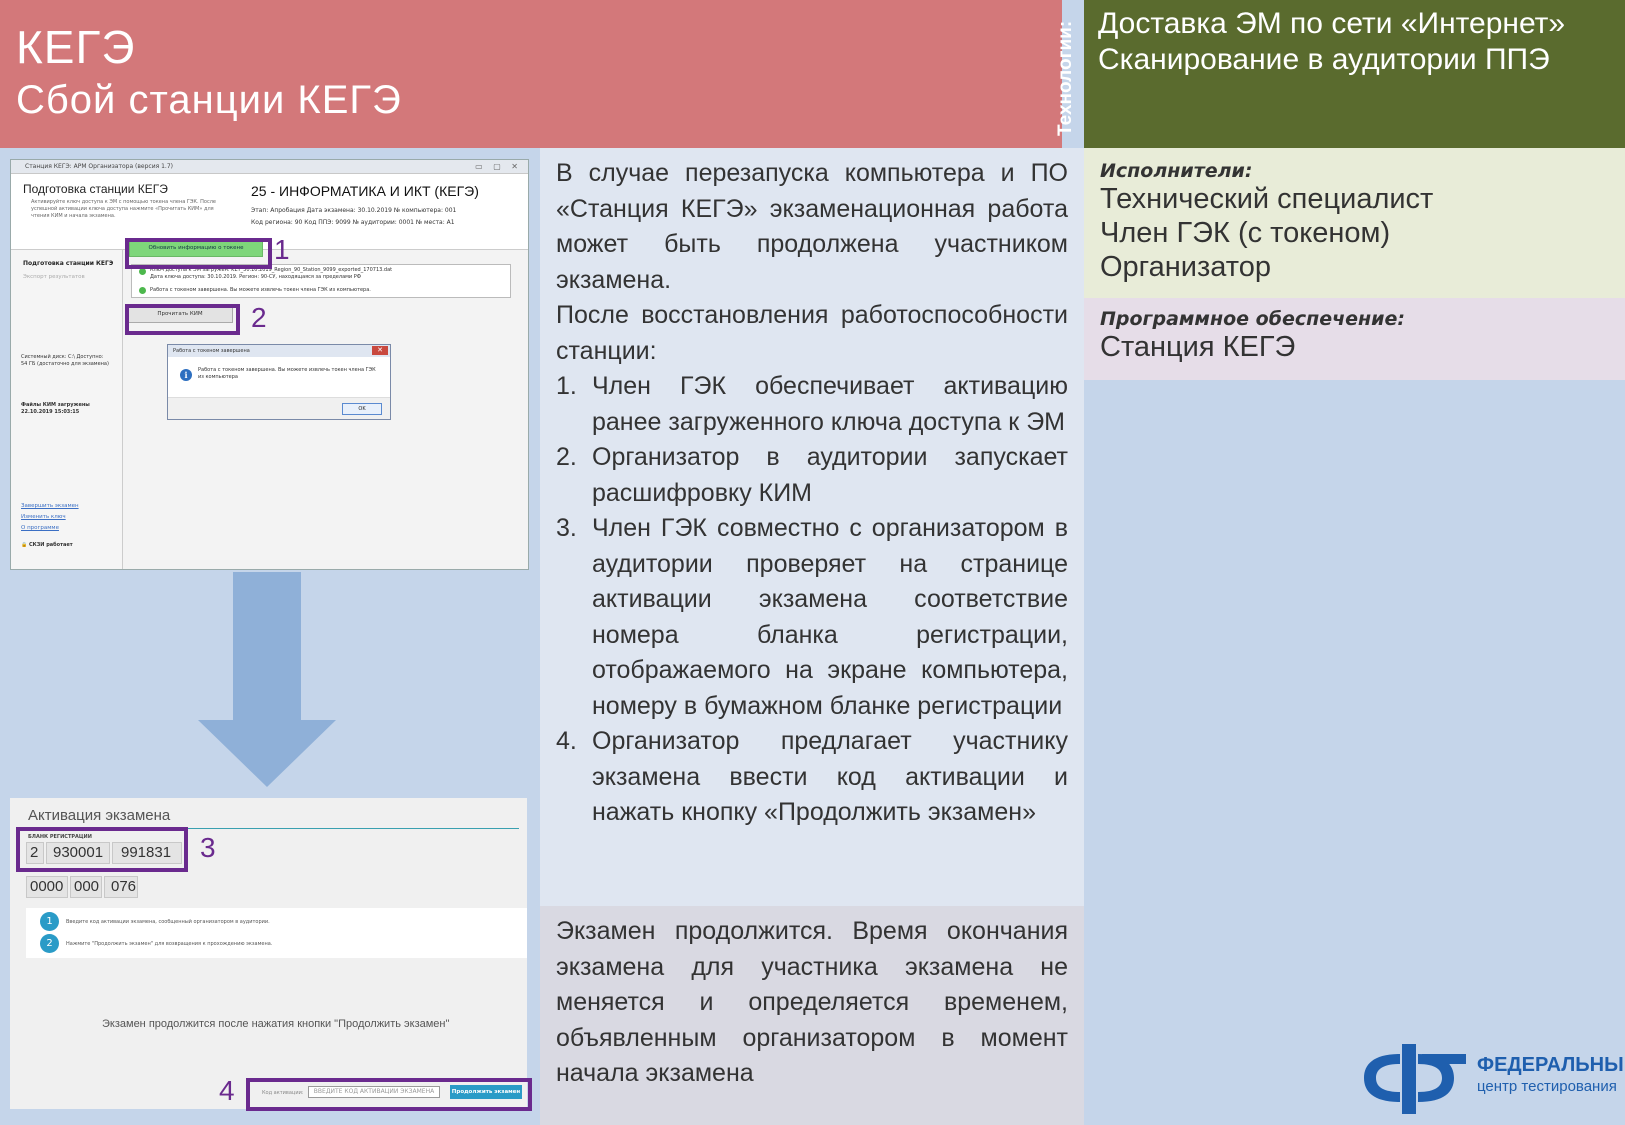 The width and height of the screenshot is (1625, 1125). Describe the element at coordinates (498, 166) in the screenshot. I see `window-controls-icon: ▭ ▢ ✕` at that location.